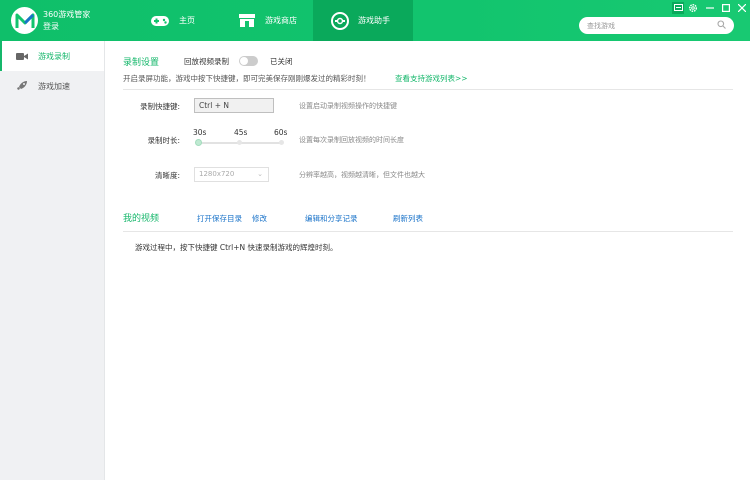 The height and width of the screenshot is (480, 750). What do you see at coordinates (247, 20) in the screenshot?
I see `store-icon` at bounding box center [247, 20].